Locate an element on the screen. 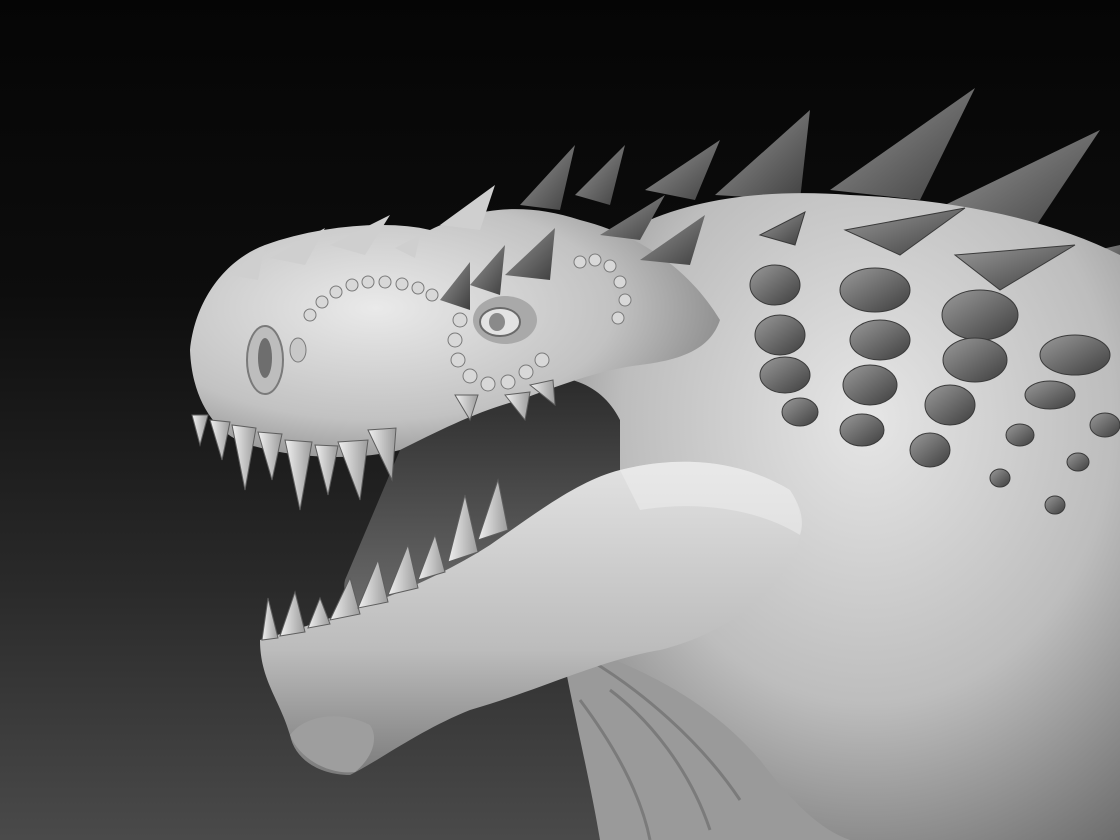 The image size is (1120, 840). chin-scales is located at coordinates (332, 744).